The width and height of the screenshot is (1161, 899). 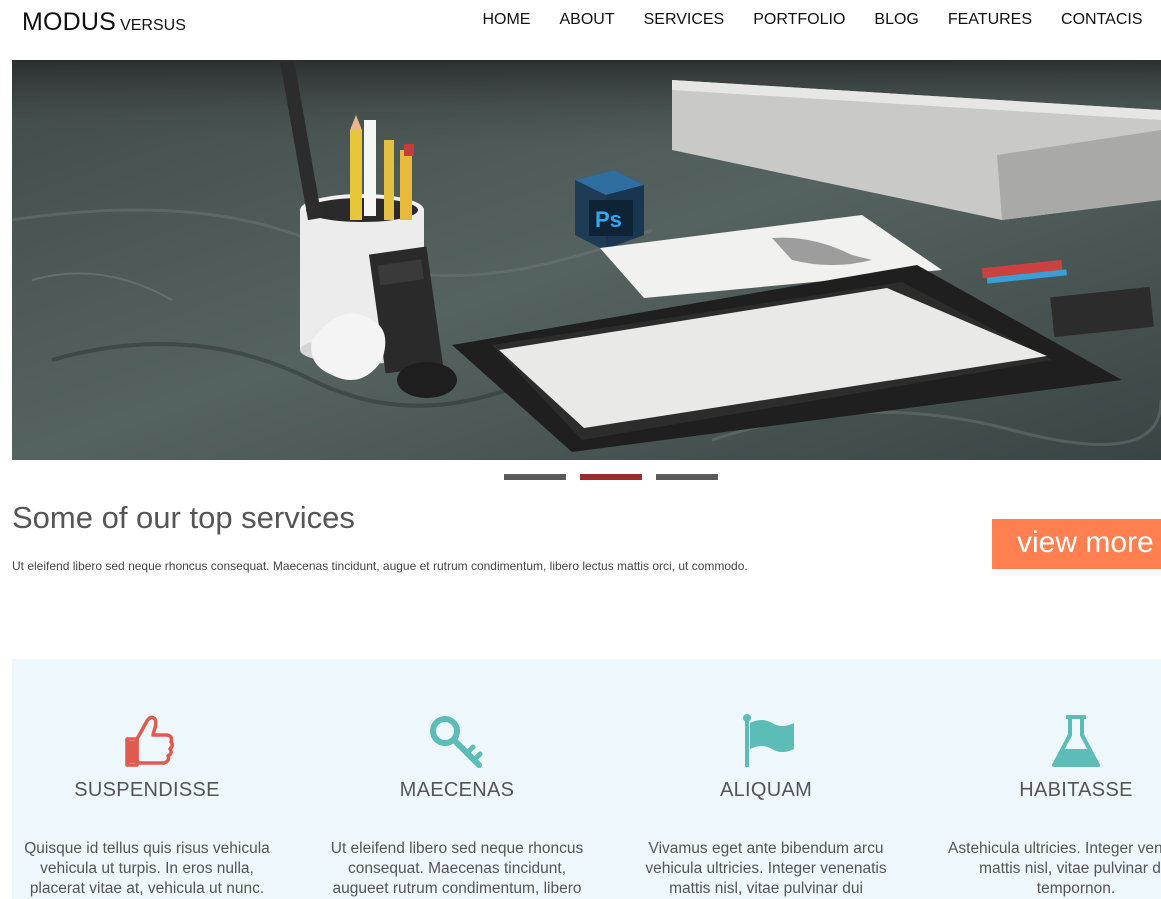 What do you see at coordinates (150, 741) in the screenshot?
I see `thumbs-up-icon` at bounding box center [150, 741].